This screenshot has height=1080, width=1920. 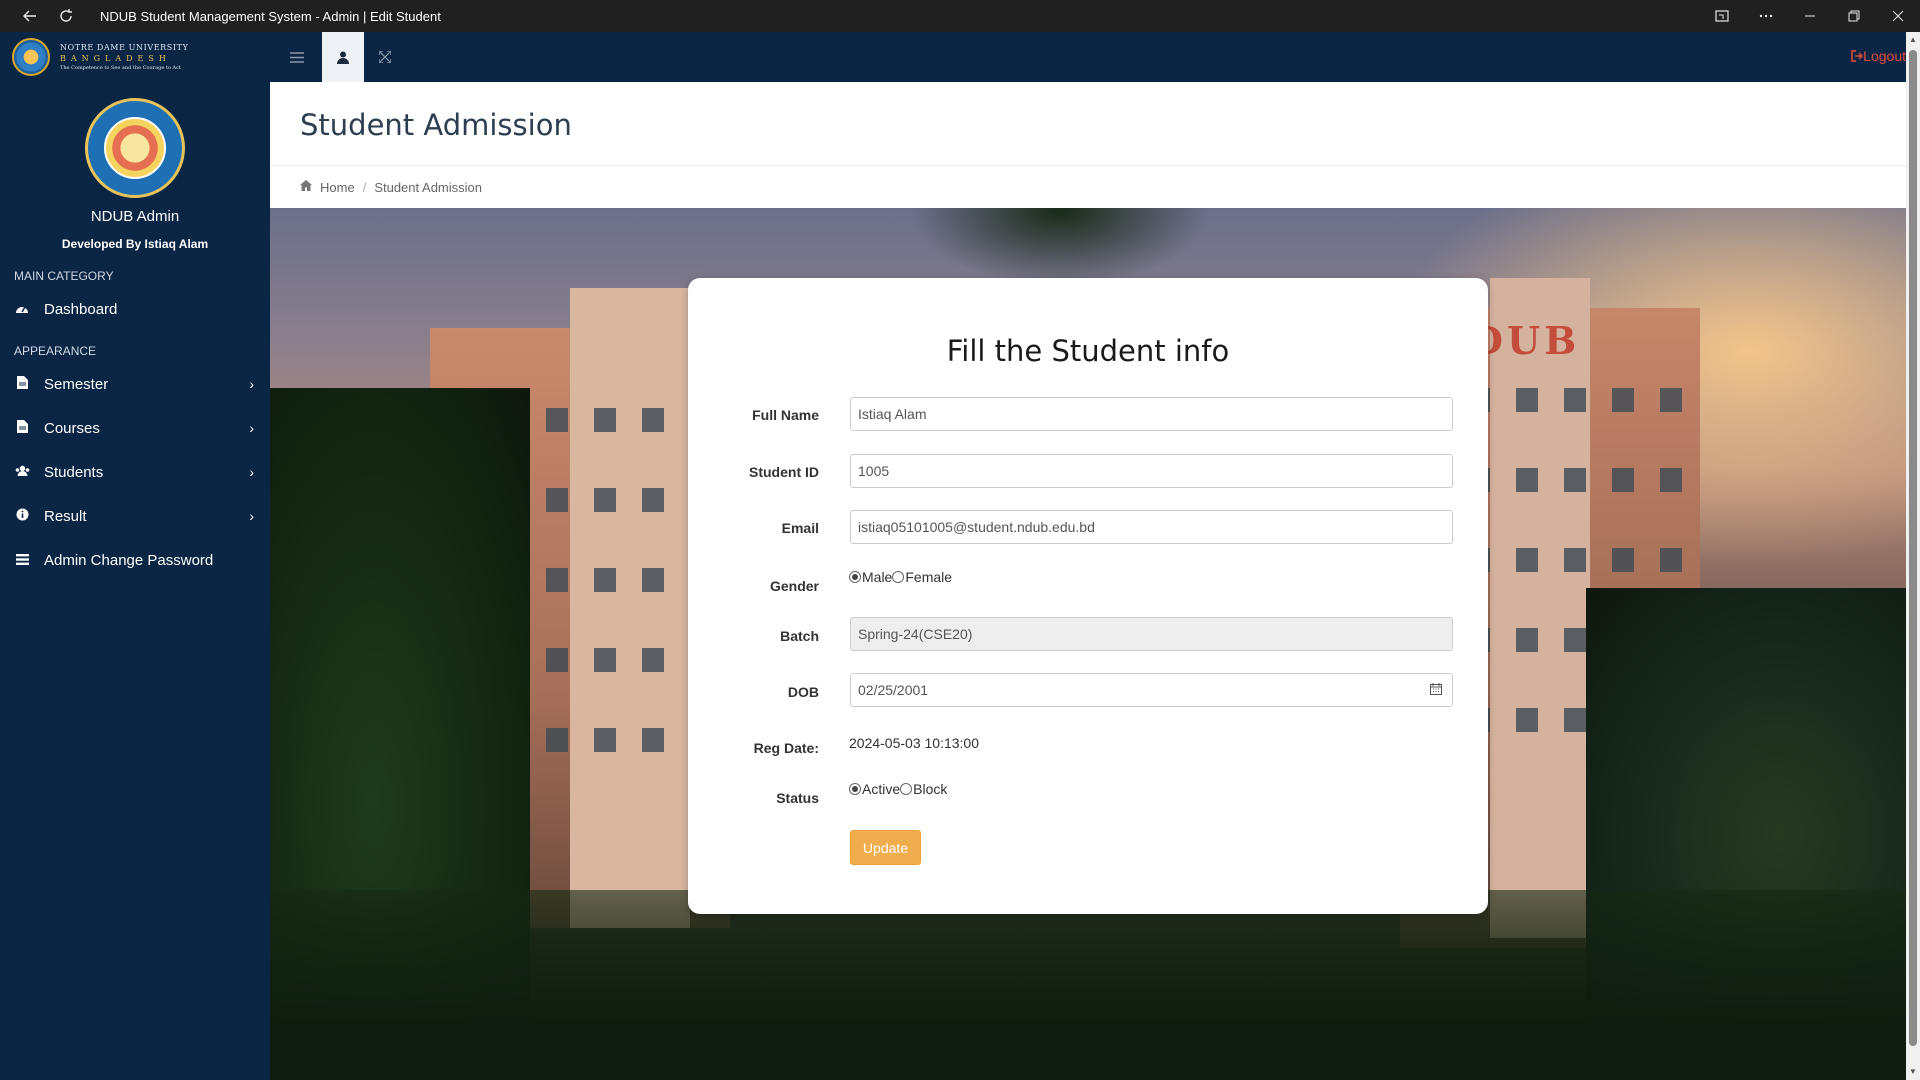 I want to click on form-title: Fill the Student info, so click(x=1088, y=351).